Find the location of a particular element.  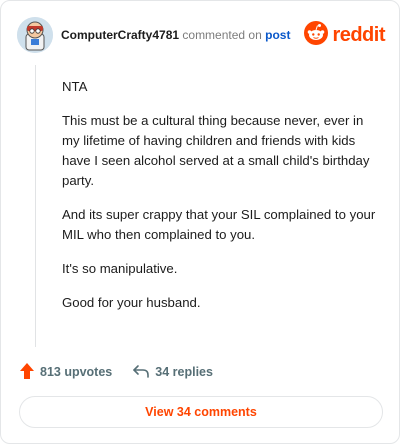

thread-line is located at coordinates (35, 206).